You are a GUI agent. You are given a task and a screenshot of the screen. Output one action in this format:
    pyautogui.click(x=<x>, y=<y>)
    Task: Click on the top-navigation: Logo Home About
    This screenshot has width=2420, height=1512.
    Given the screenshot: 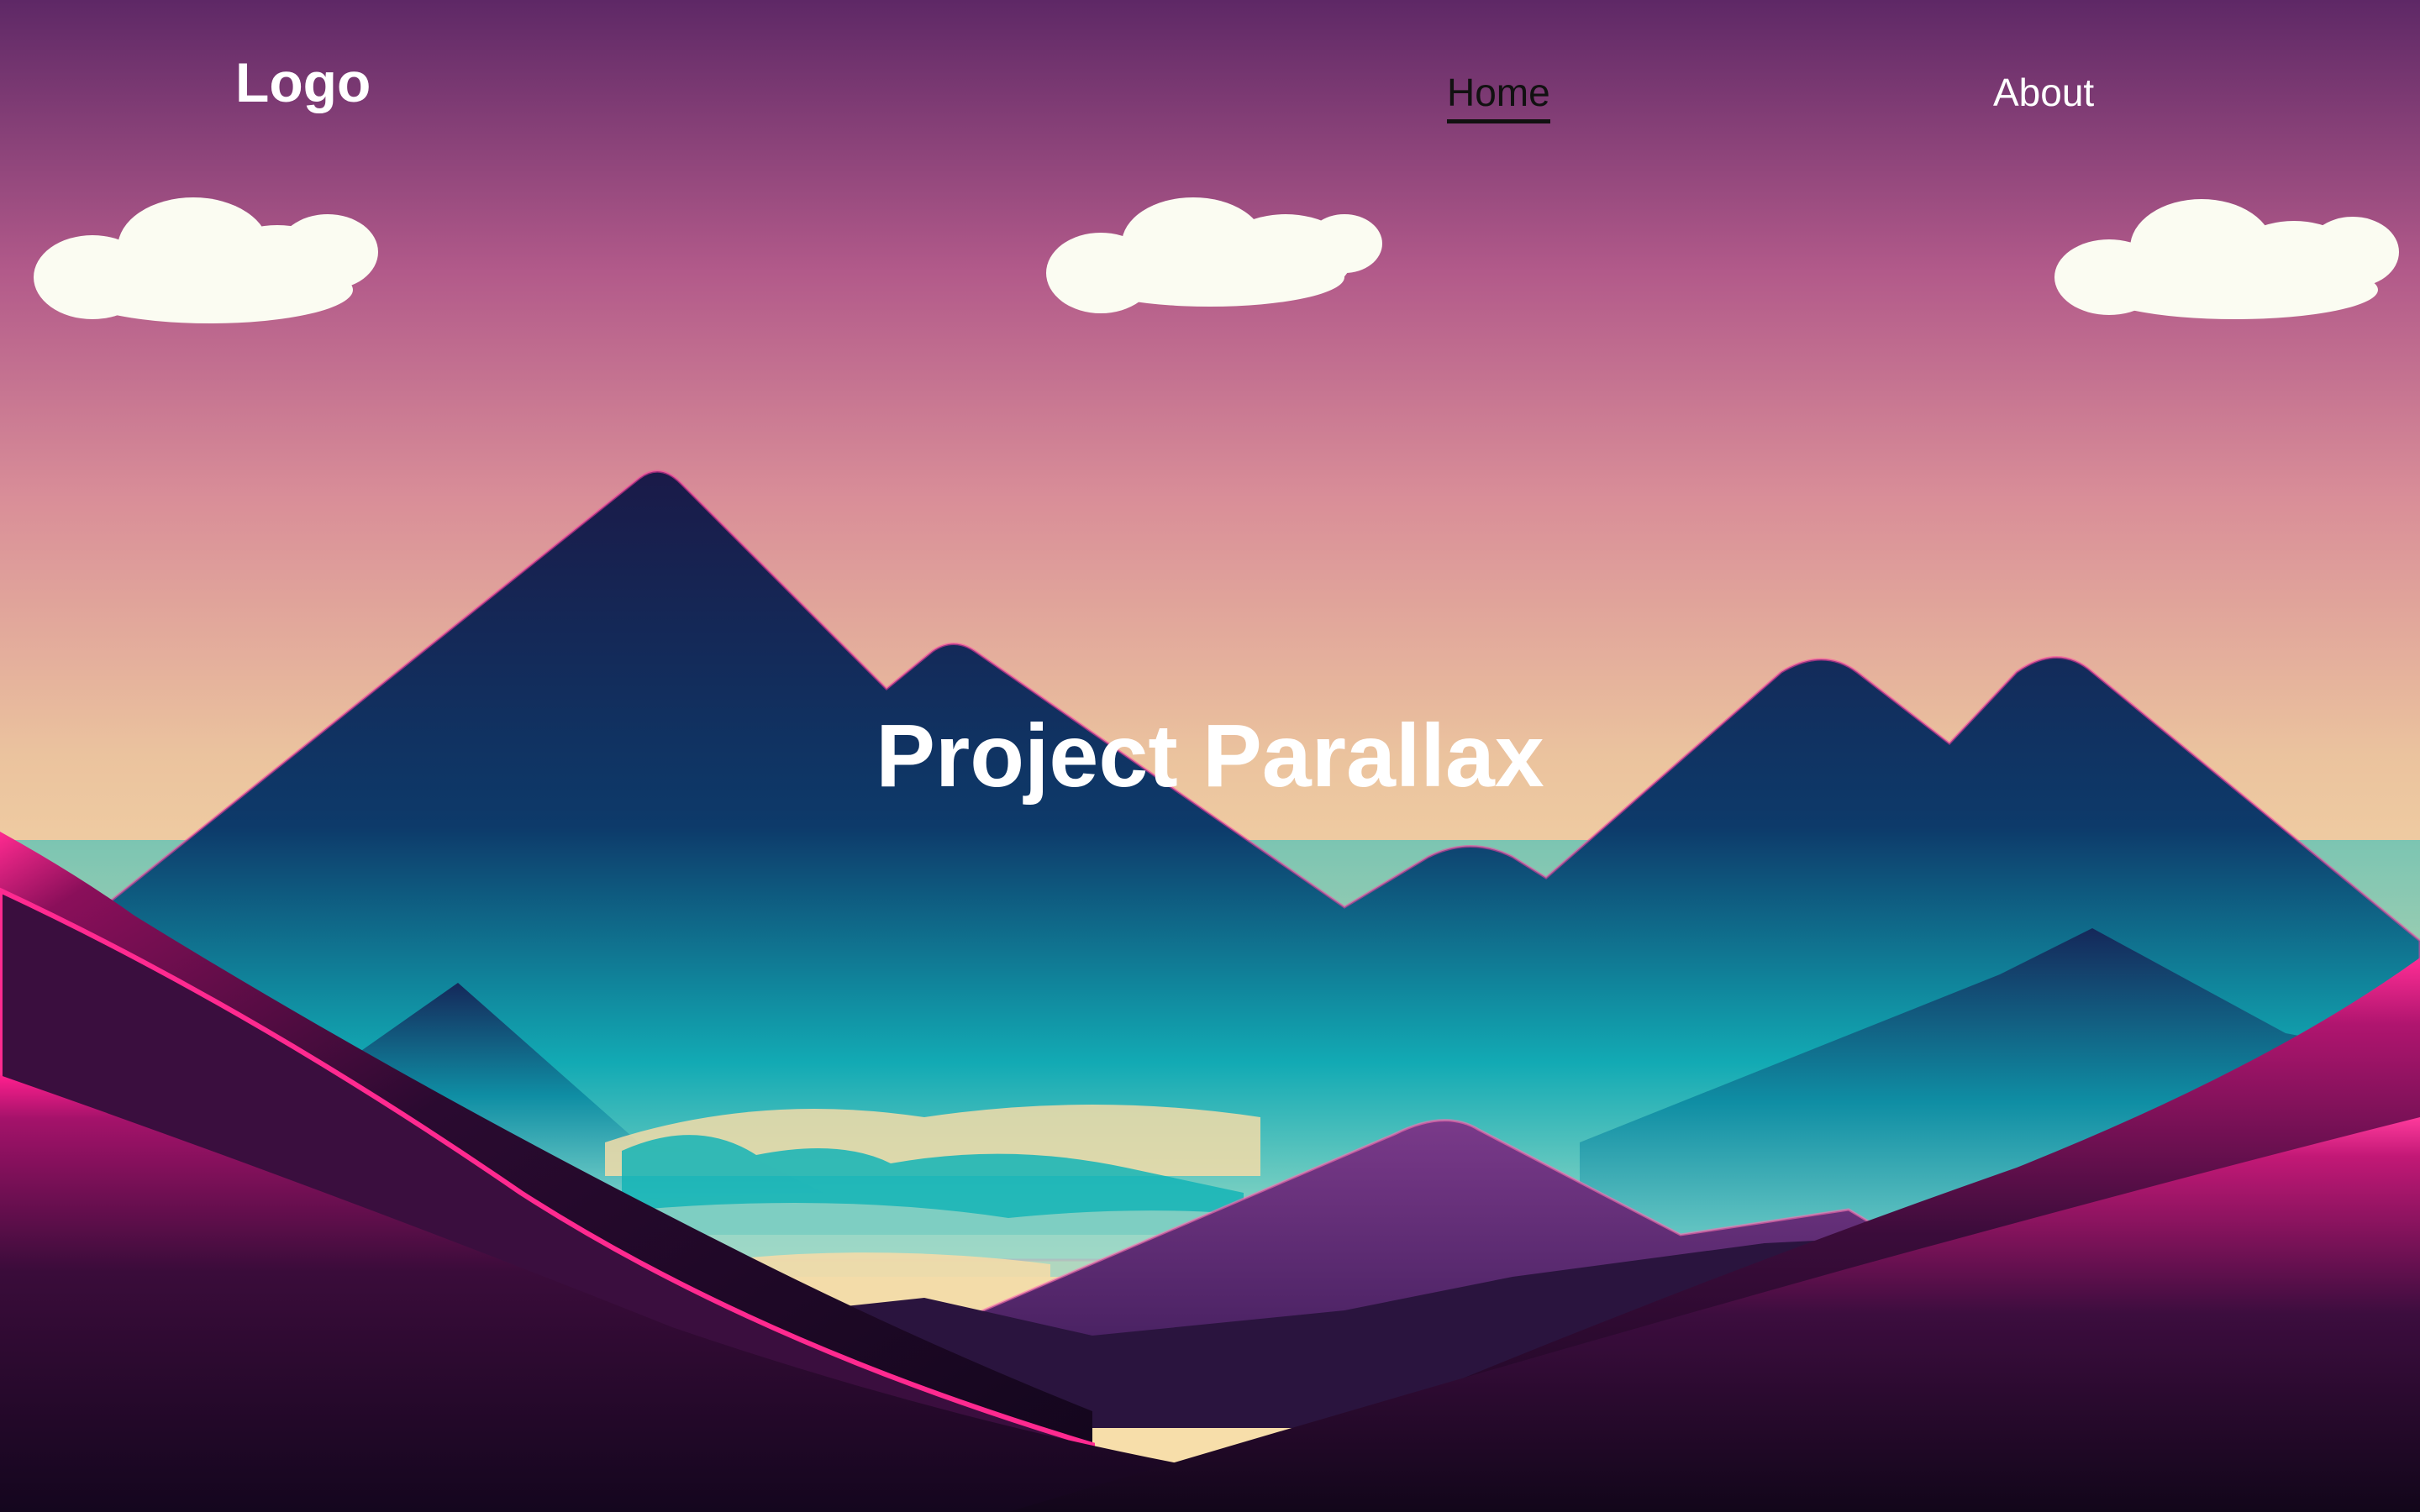 What is the action you would take?
    pyautogui.click(x=1210, y=84)
    